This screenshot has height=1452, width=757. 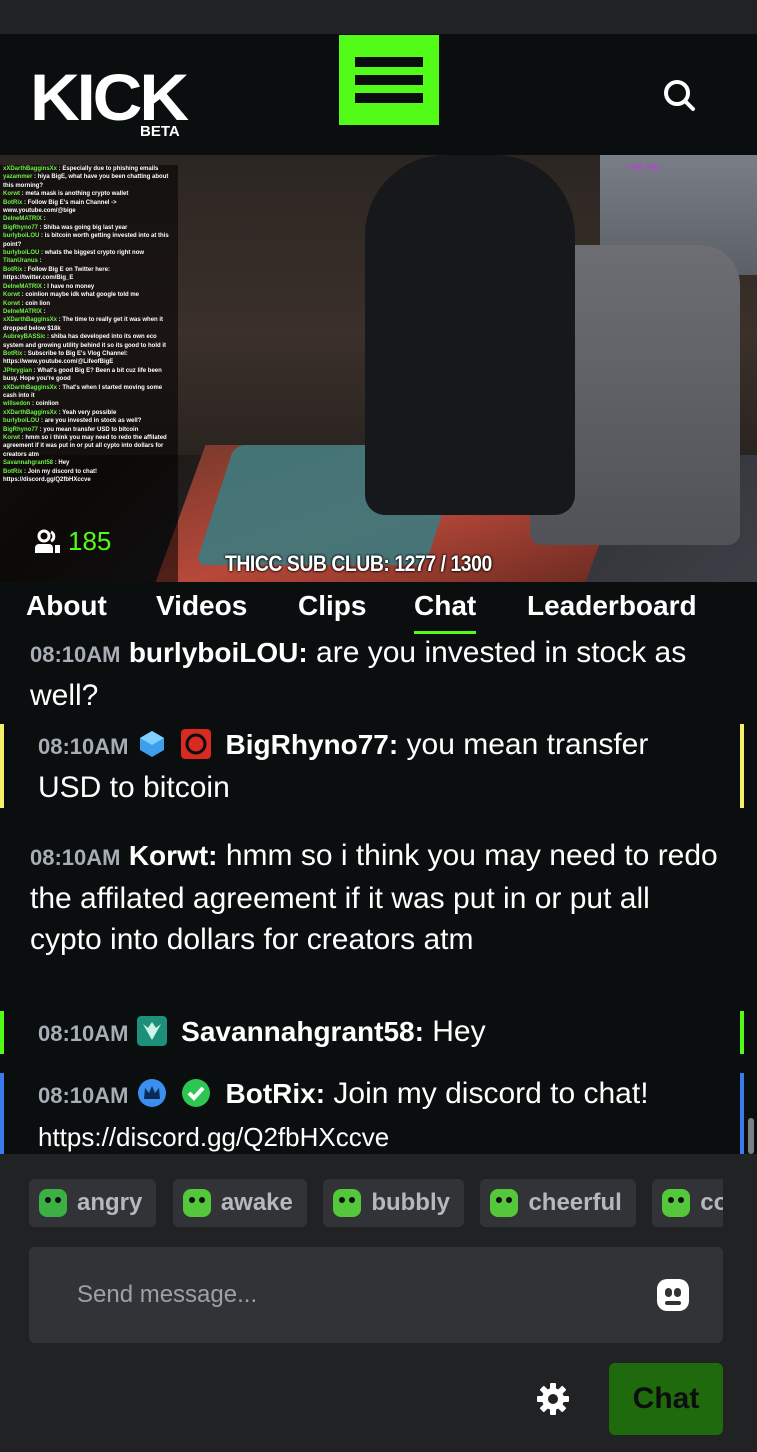 I want to click on overlay-chat-text: Shiba was going big last year, so click(x=85, y=227).